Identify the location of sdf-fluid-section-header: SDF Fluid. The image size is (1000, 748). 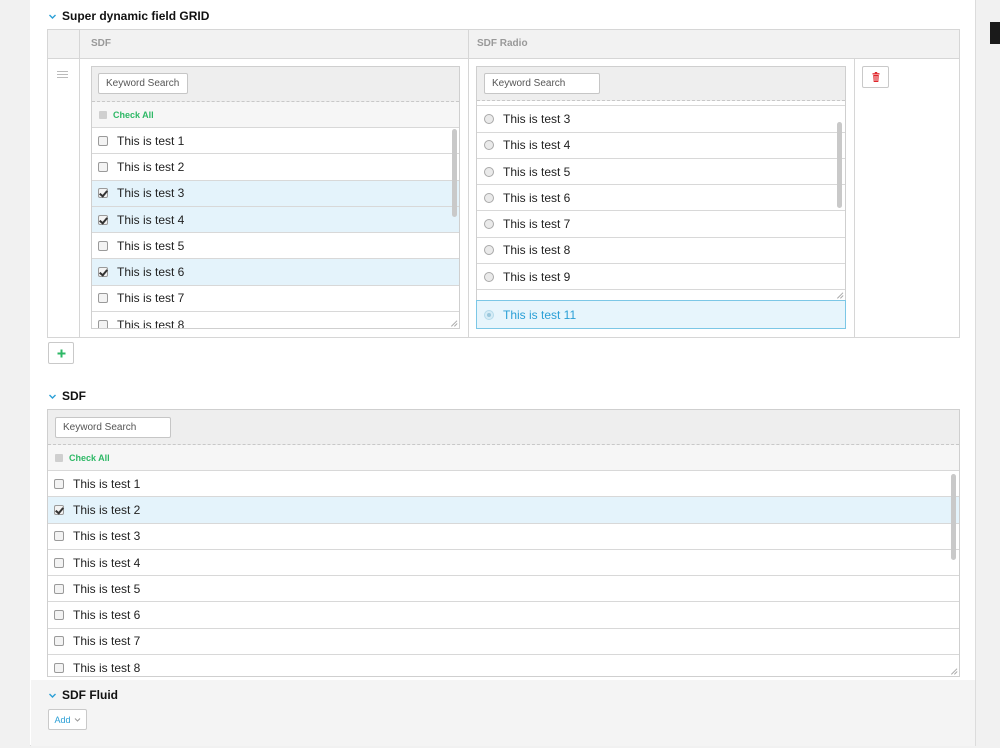
(83, 695).